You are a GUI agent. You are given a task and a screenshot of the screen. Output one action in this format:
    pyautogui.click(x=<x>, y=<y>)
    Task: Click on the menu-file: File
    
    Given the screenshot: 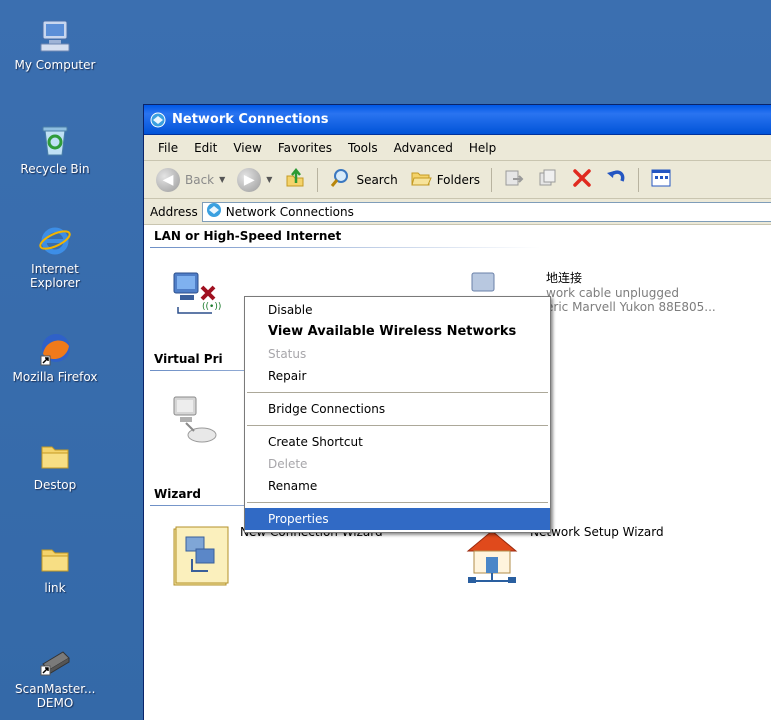 What is the action you would take?
    pyautogui.click(x=168, y=148)
    